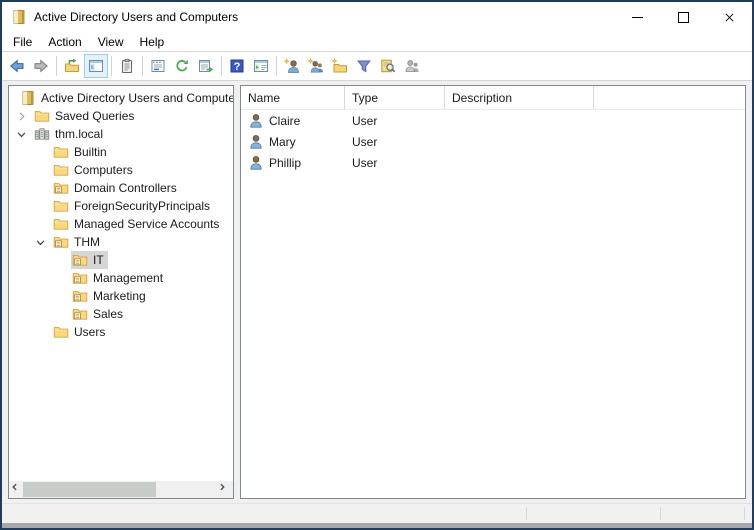  I want to click on tree-item-content: Domain Controllers, so click(116, 188).